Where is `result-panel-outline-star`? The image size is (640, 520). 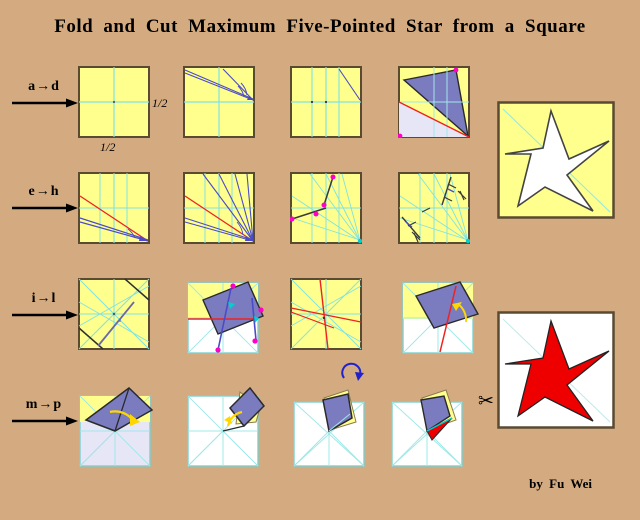
result-panel-outline-star is located at coordinates (556, 160).